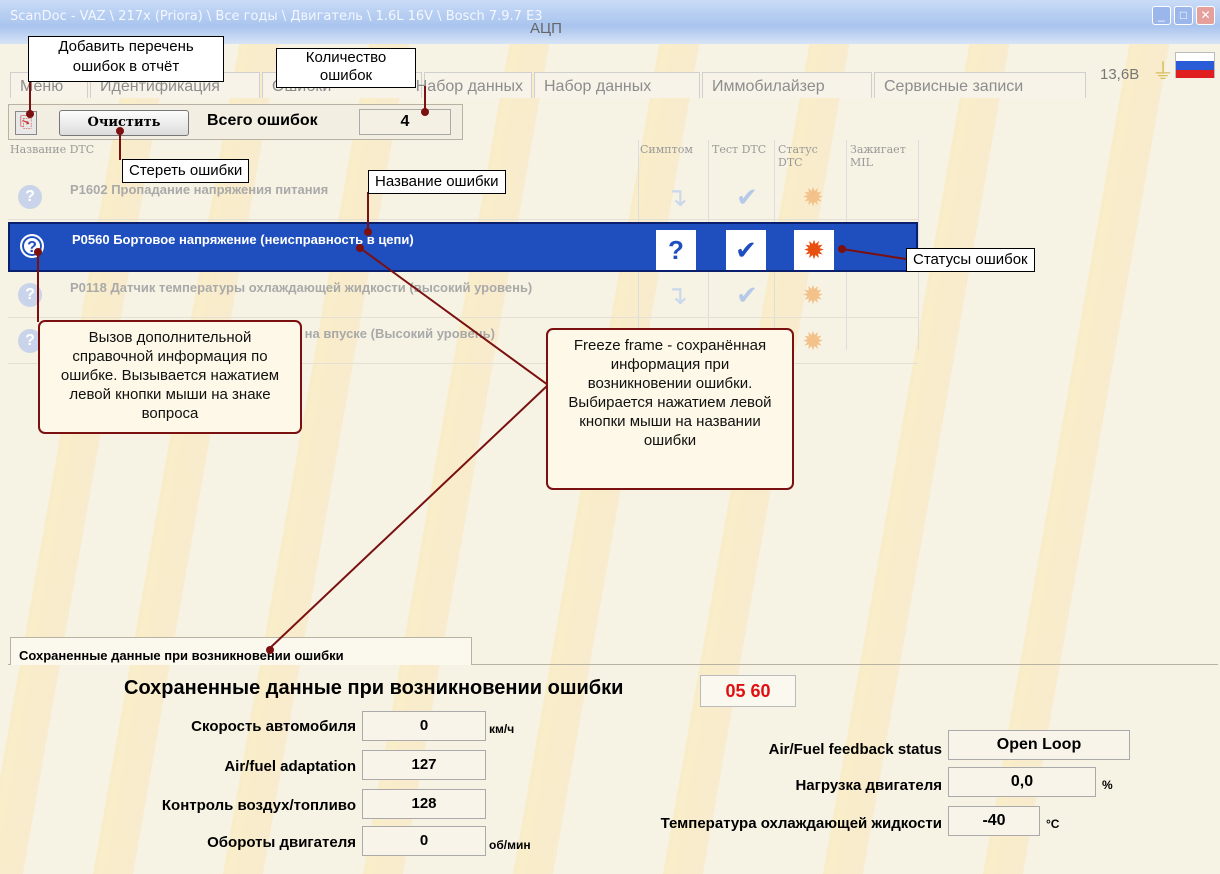  What do you see at coordinates (424, 765) in the screenshot?
I see `field-value-af-adaptation: 127` at bounding box center [424, 765].